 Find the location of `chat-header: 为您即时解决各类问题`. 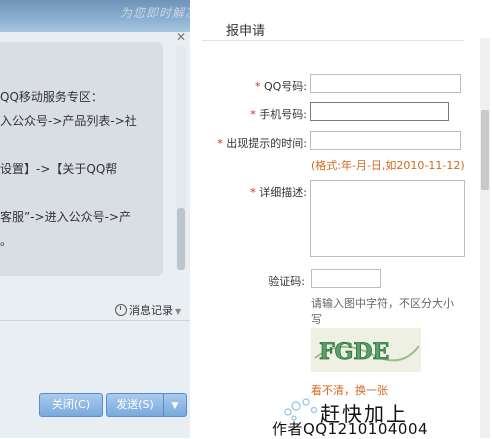

chat-header: 为您即时解决各类问题 is located at coordinates (124, 16).